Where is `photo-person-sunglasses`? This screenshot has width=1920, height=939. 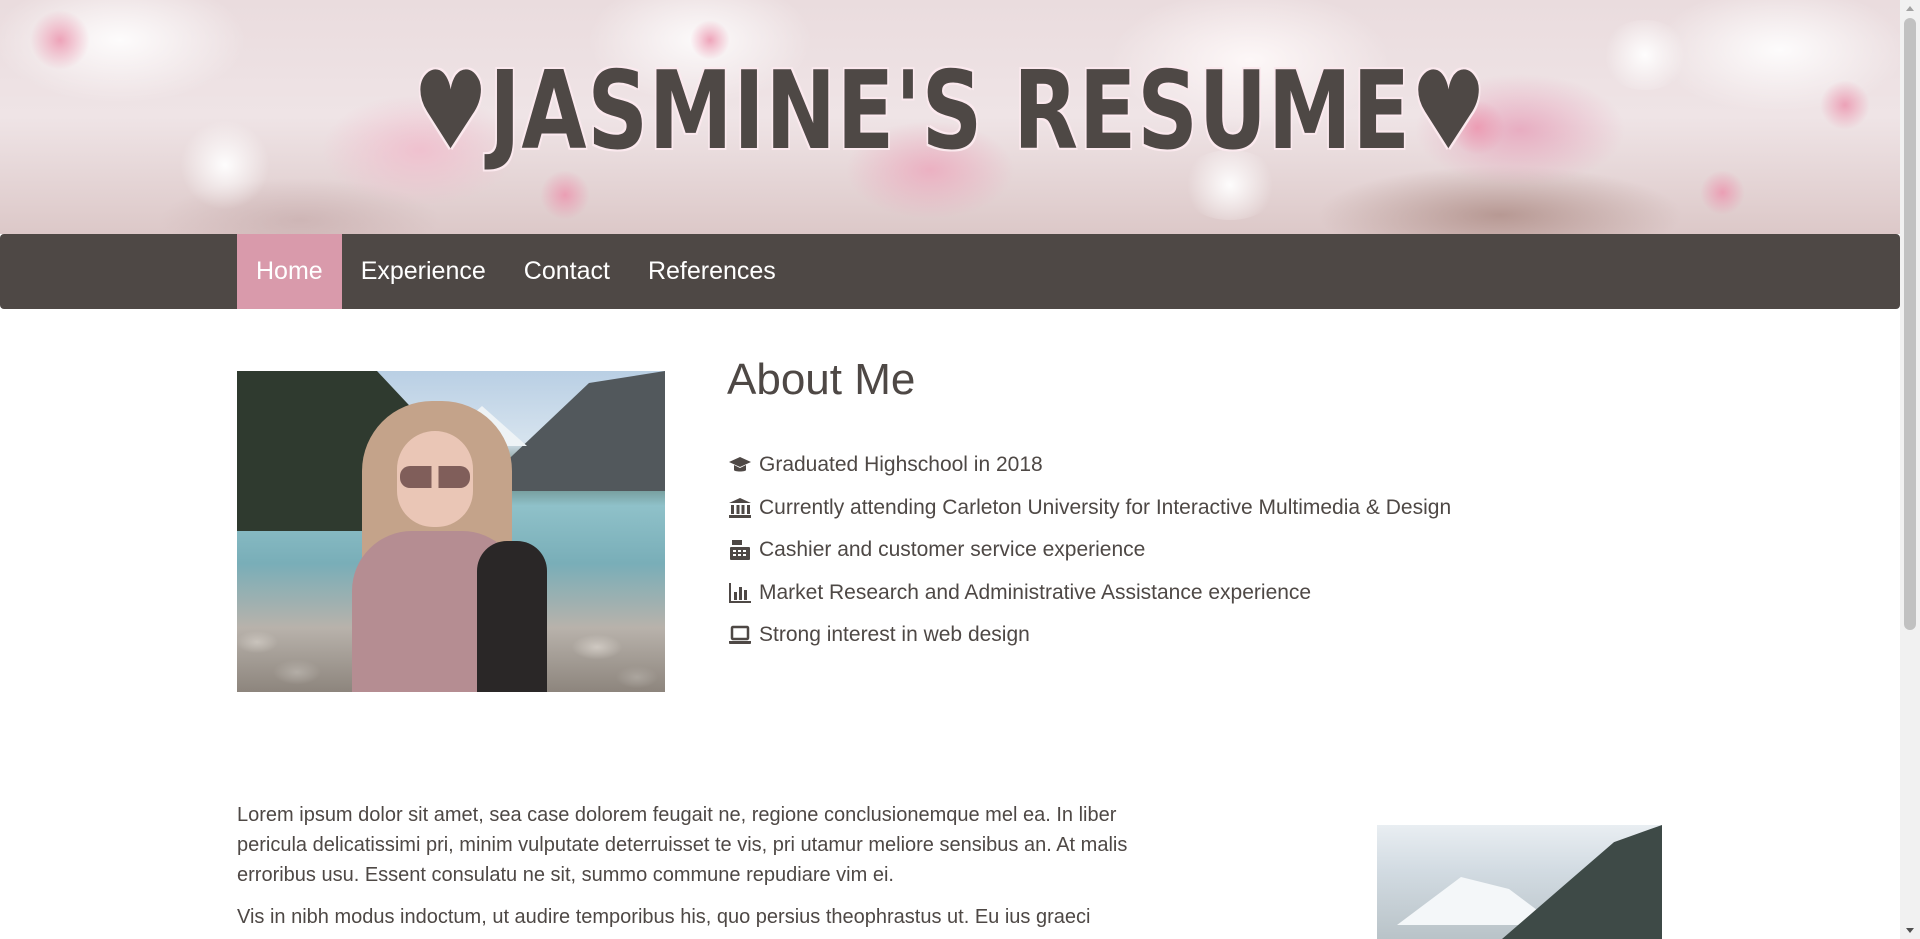 photo-person-sunglasses is located at coordinates (435, 477).